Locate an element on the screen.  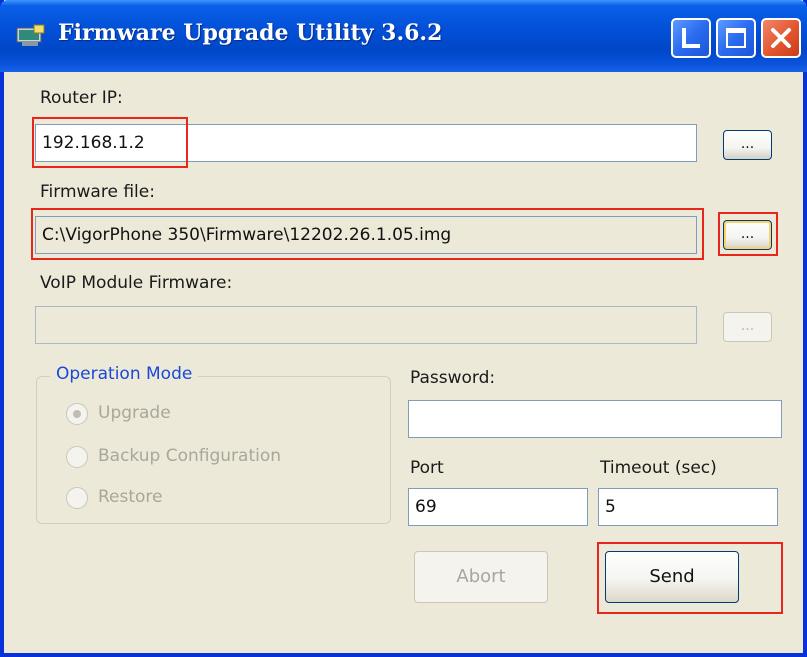
password-label: Password: is located at coordinates (453, 378).